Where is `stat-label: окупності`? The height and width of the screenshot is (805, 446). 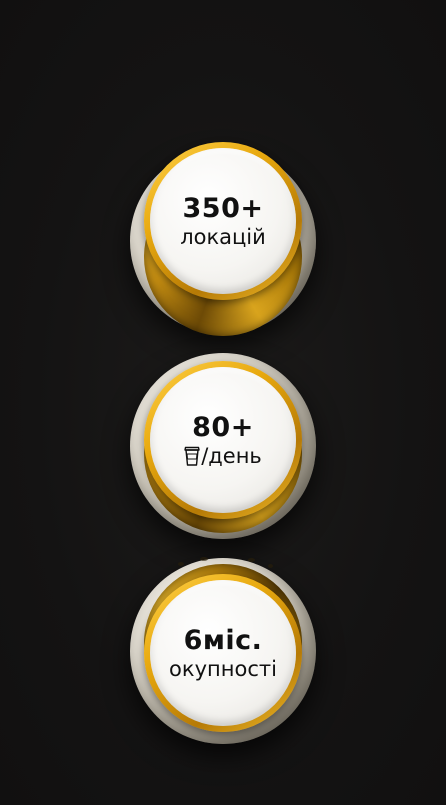
stat-label: окупності is located at coordinates (223, 669).